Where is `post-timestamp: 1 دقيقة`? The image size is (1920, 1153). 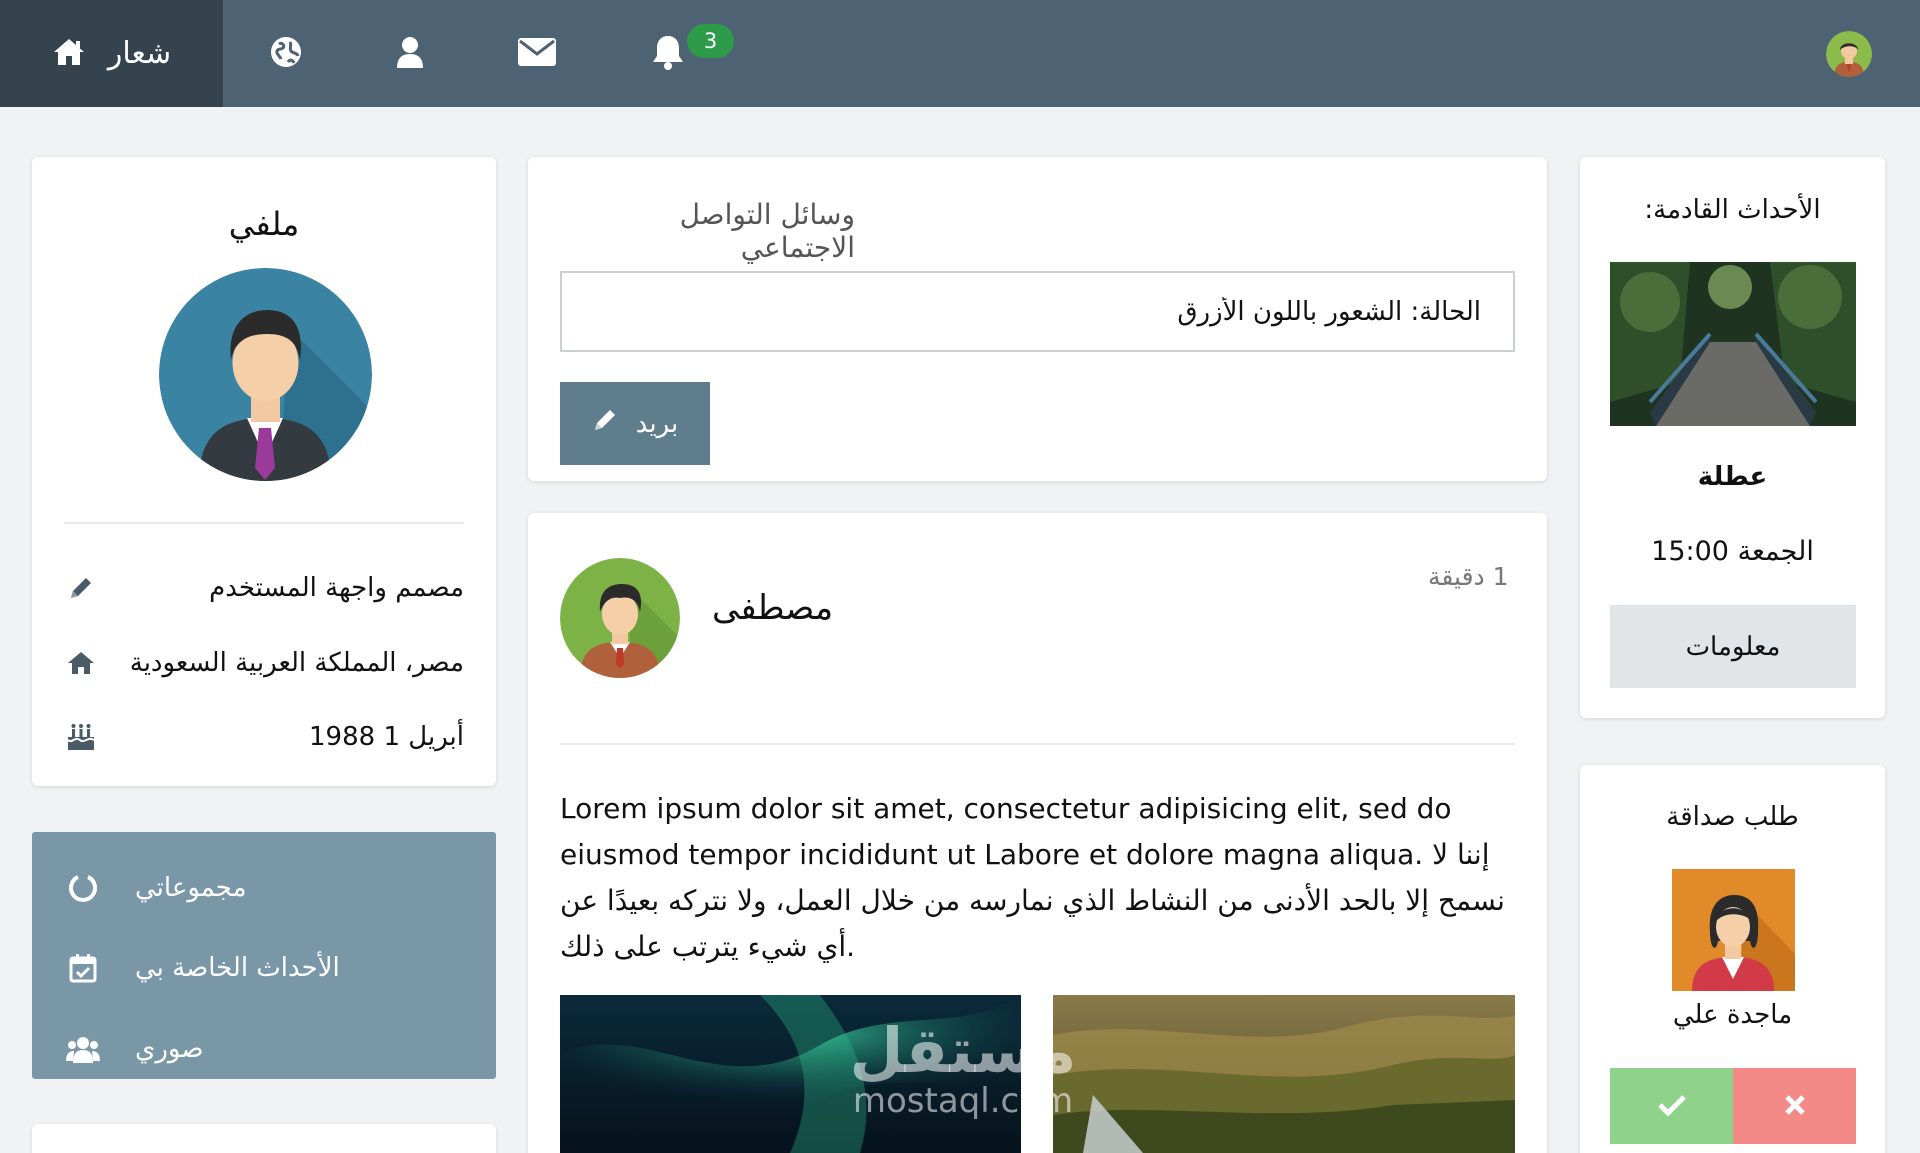
post-timestamp: 1 دقيقة is located at coordinates (1468, 576).